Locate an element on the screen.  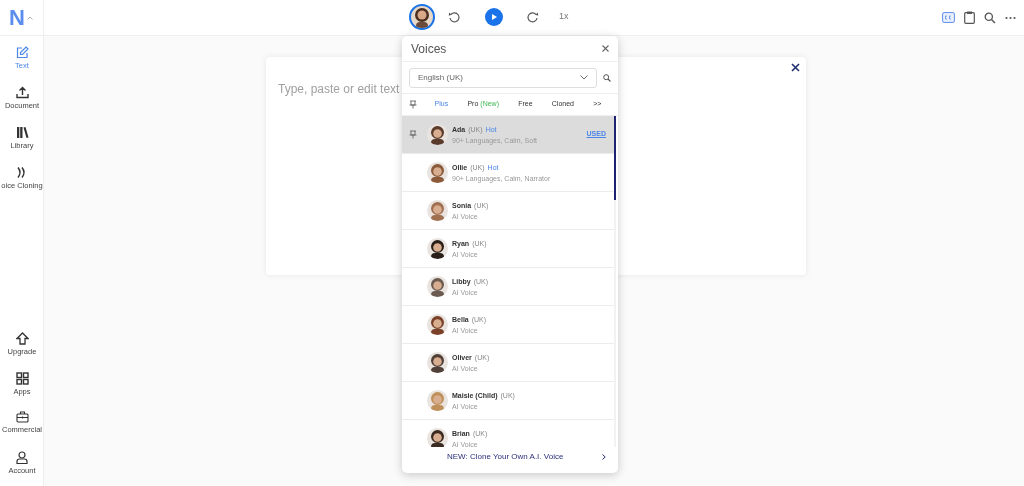
scrollbar-thumb is located at coordinates (615, 158).